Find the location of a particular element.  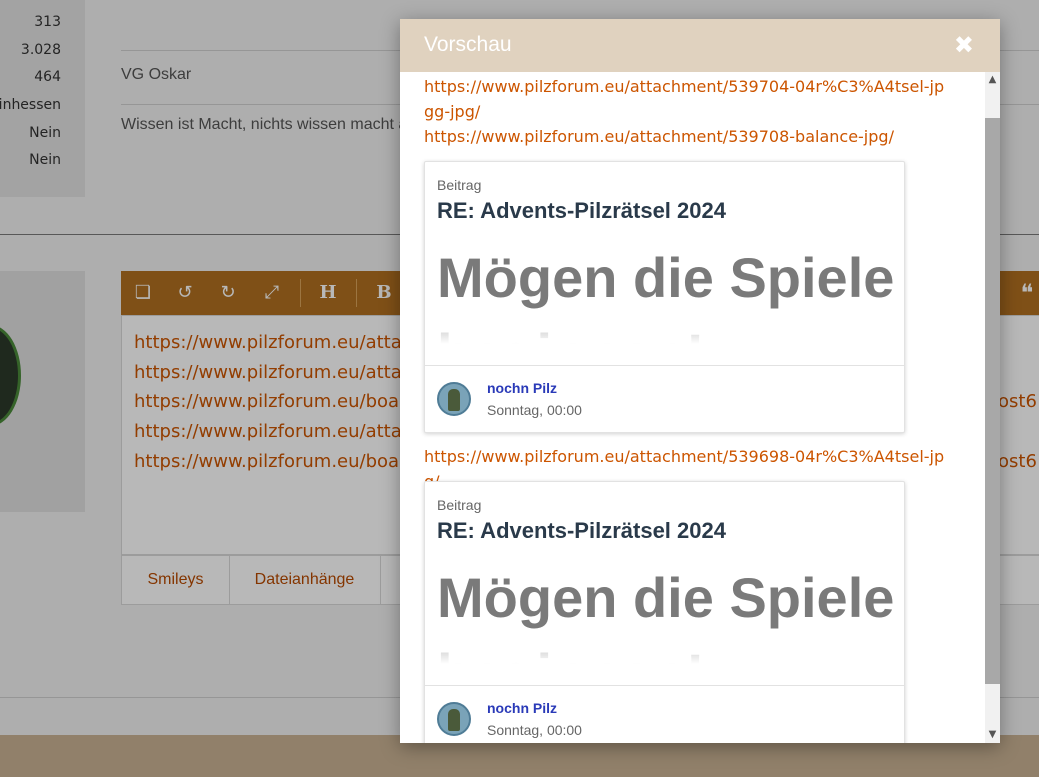

dialog-header: Vorschau ✖ is located at coordinates (700, 45).